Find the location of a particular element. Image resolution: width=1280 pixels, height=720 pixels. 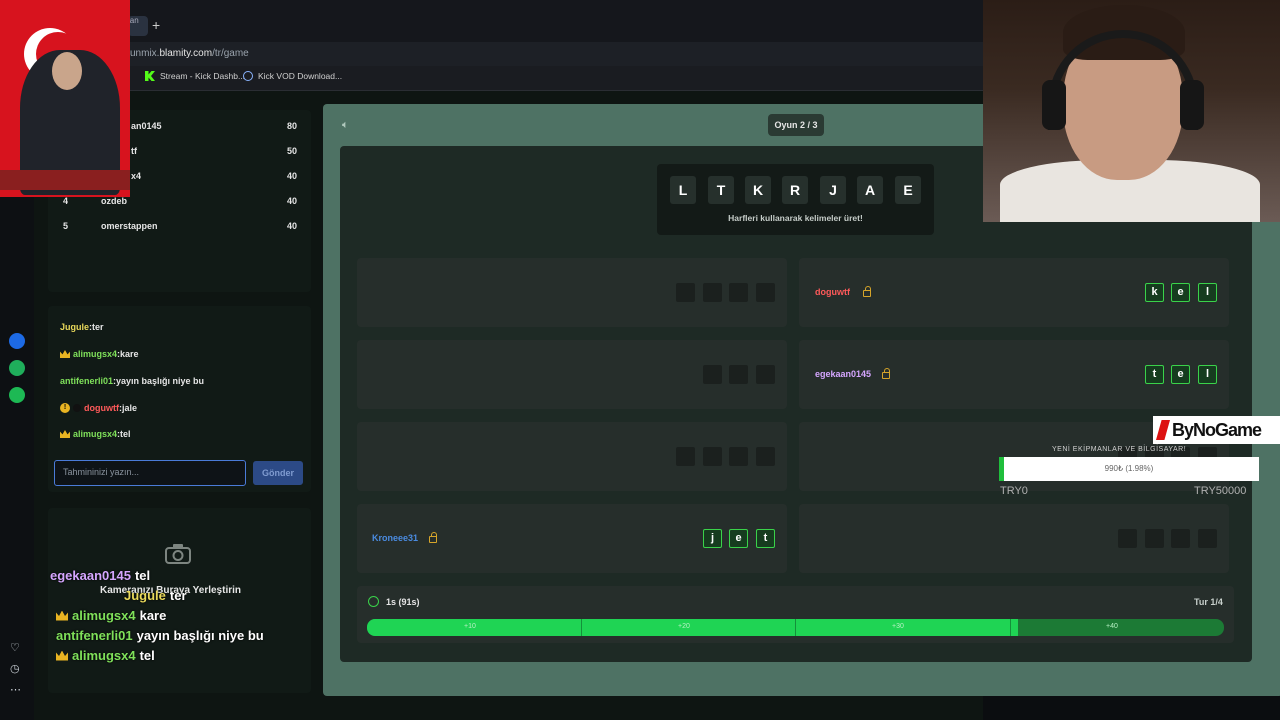

segment-bonus-label: +10 is located at coordinates (470, 626).